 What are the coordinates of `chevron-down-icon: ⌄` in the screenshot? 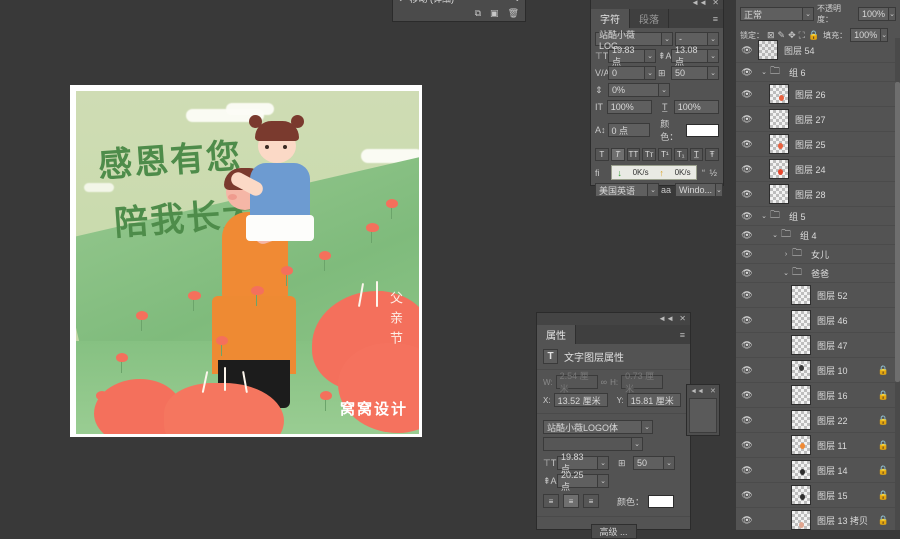 It's located at (517, 2).